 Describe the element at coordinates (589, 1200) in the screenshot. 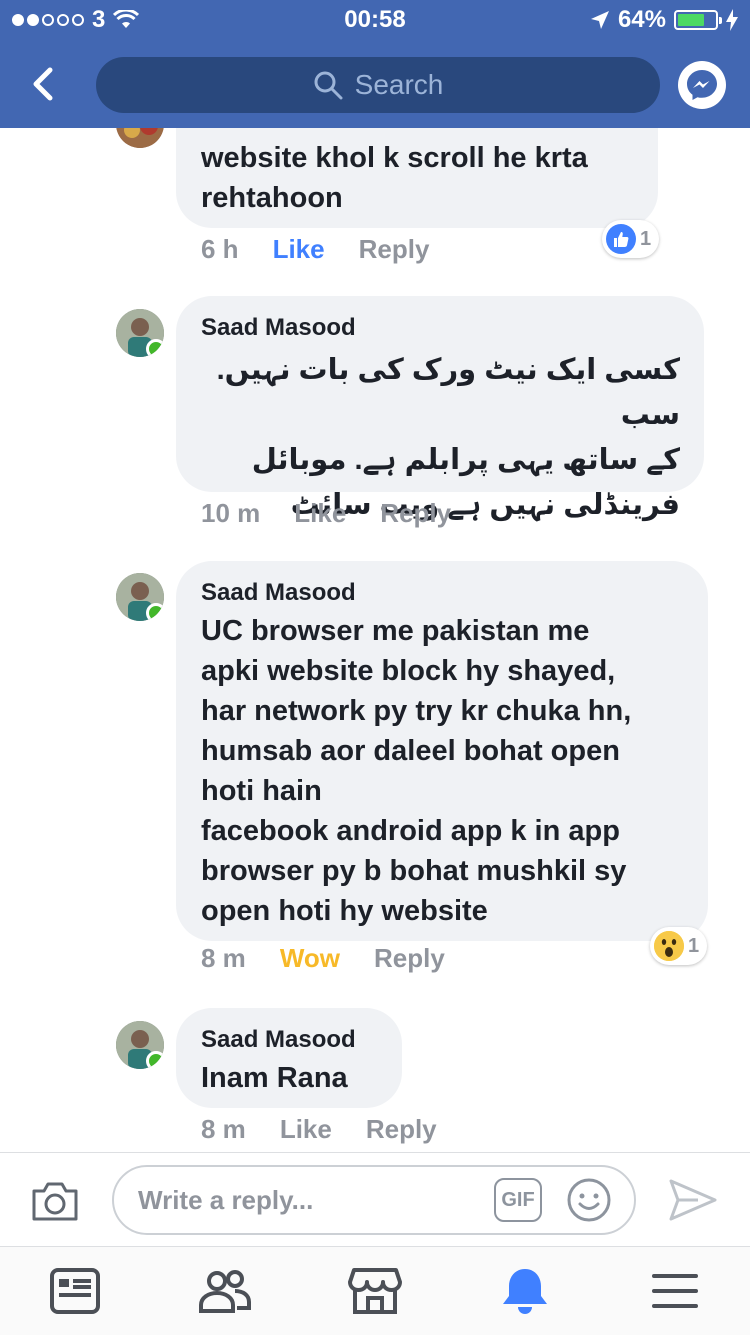

I see `sticker-icon` at that location.